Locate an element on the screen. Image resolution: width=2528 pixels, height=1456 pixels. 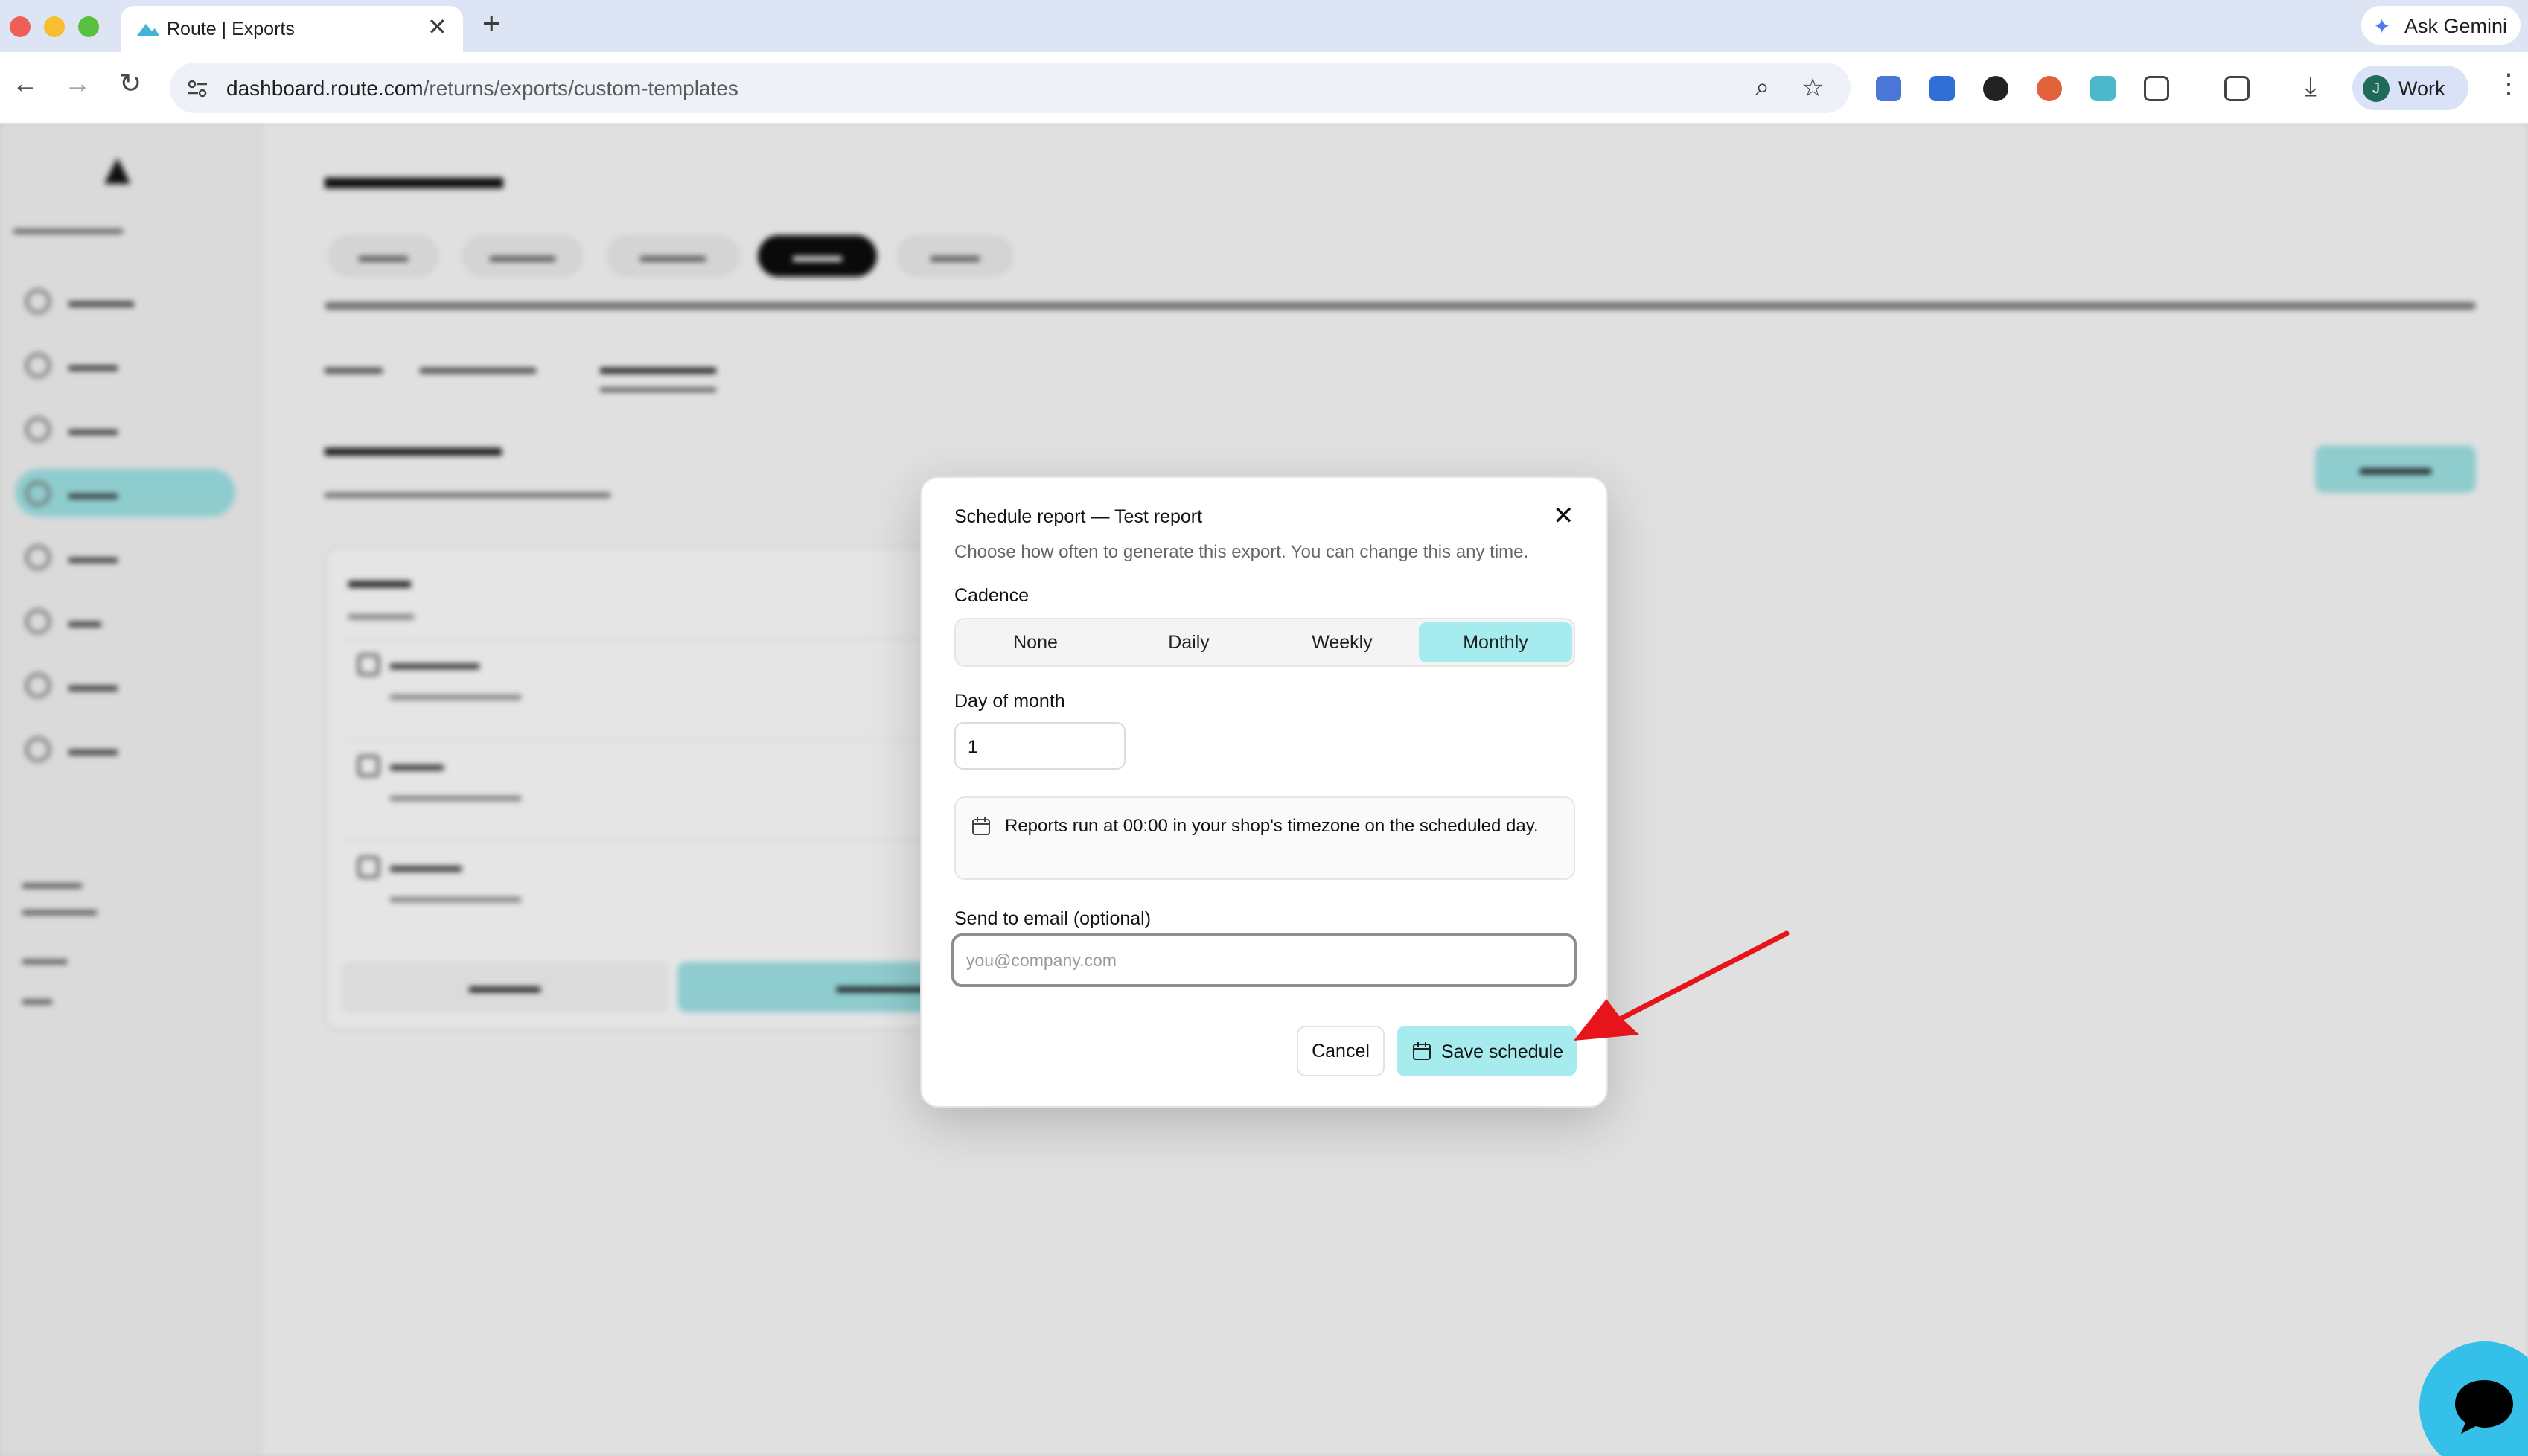
site-settings-icon is located at coordinates (197, 88).